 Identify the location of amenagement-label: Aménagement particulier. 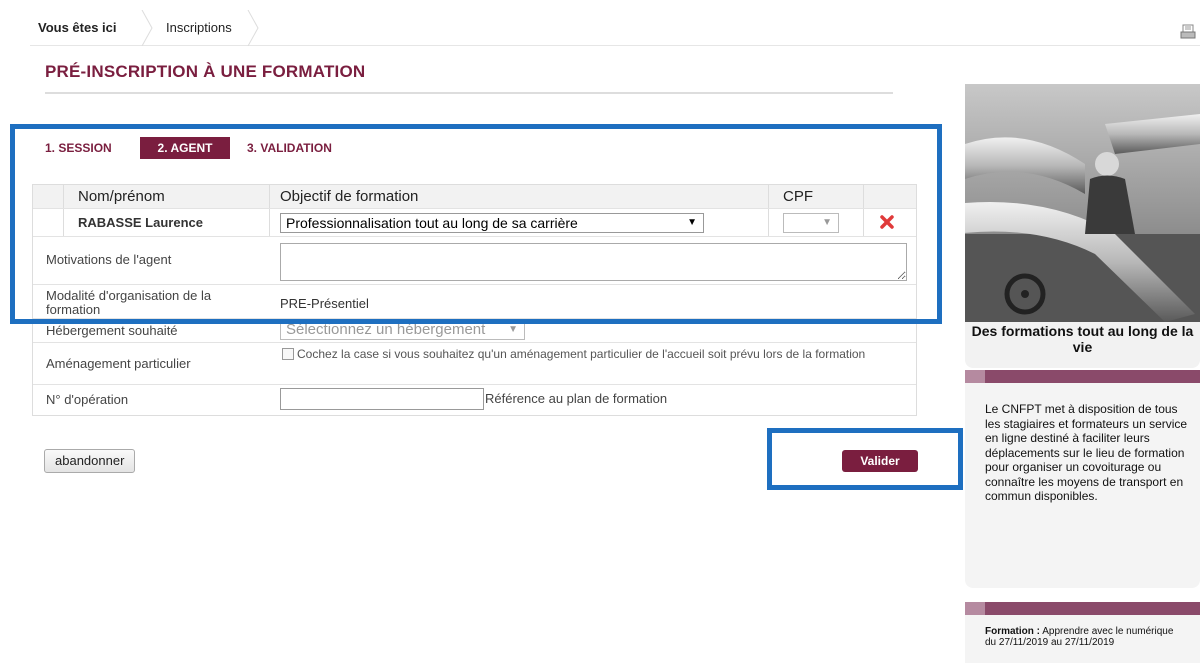
(118, 363).